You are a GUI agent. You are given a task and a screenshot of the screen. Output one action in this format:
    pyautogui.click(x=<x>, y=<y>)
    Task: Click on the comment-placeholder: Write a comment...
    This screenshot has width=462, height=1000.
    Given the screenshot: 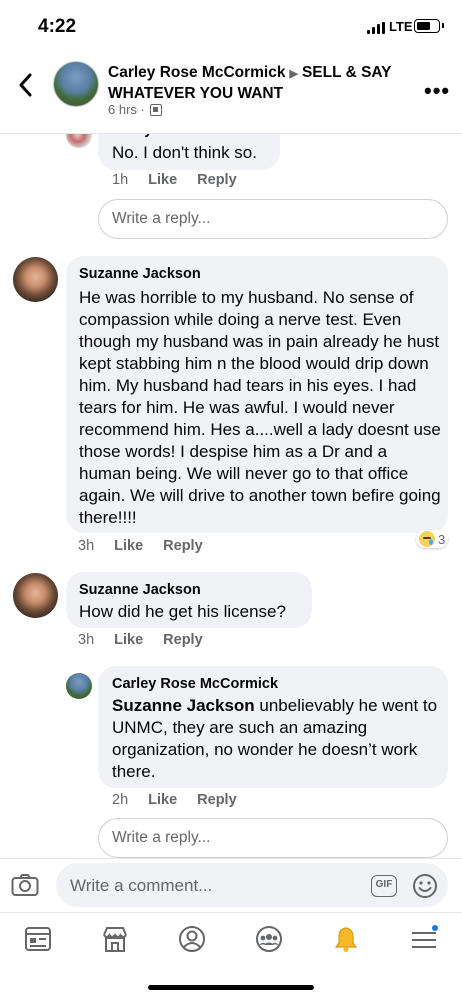 What is the action you would take?
    pyautogui.click(x=141, y=885)
    